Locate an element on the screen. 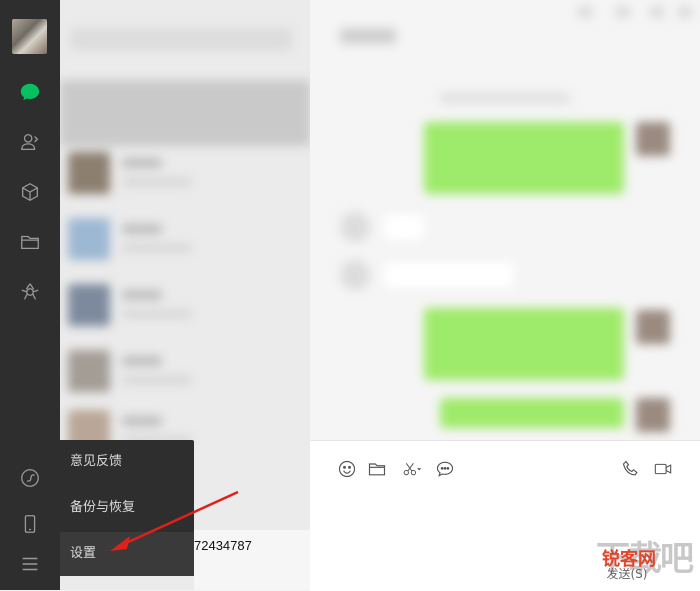 The image size is (700, 591). chat-list-item-active is located at coordinates (185, 113).